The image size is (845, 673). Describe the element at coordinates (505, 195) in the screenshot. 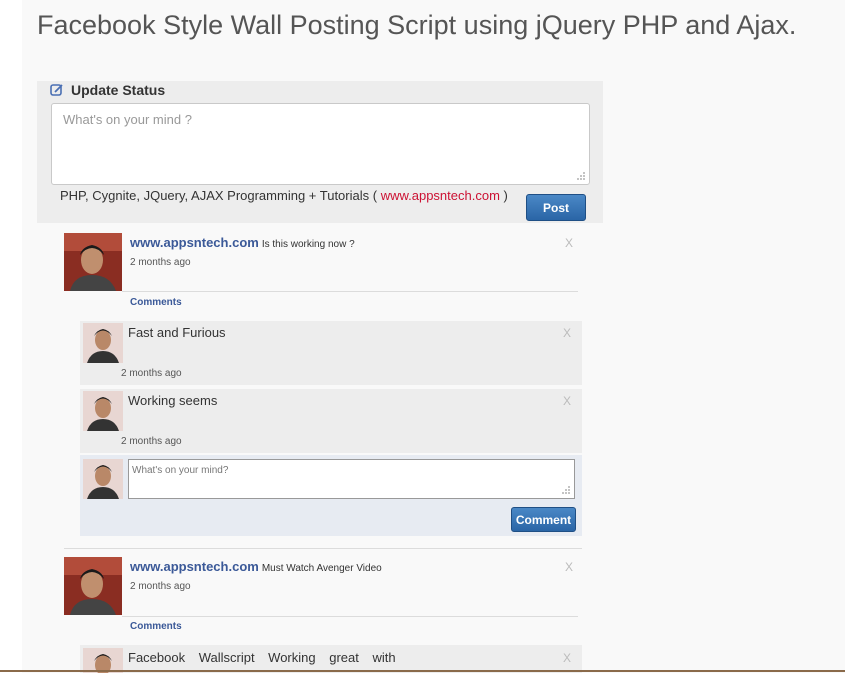

I see `tagline-suffix: )` at that location.